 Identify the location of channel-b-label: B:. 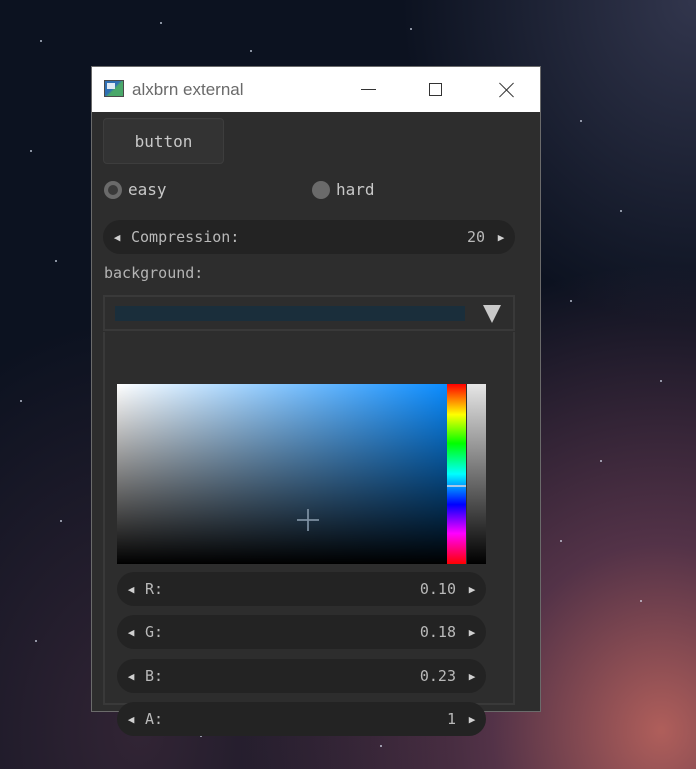
(154, 676).